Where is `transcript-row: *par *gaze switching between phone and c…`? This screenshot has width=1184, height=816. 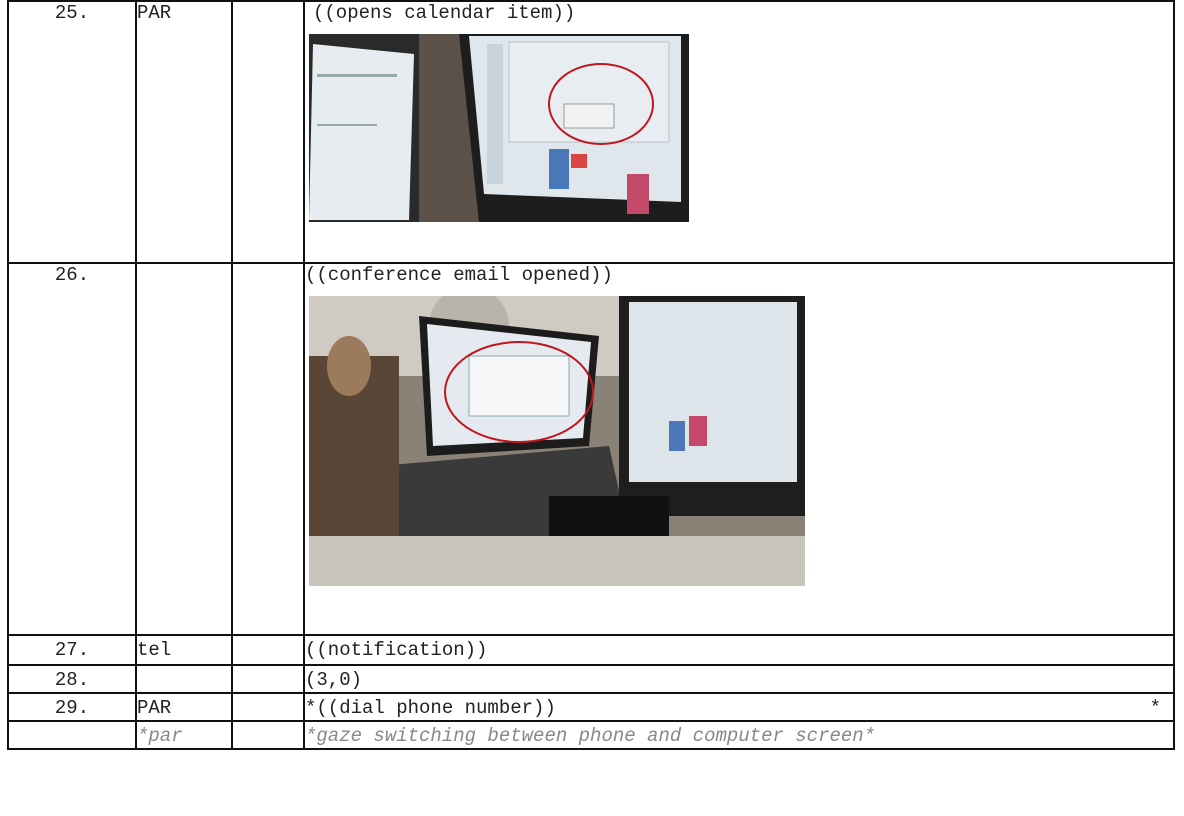 transcript-row: *par *gaze switching between phone and c… is located at coordinates (591, 735).